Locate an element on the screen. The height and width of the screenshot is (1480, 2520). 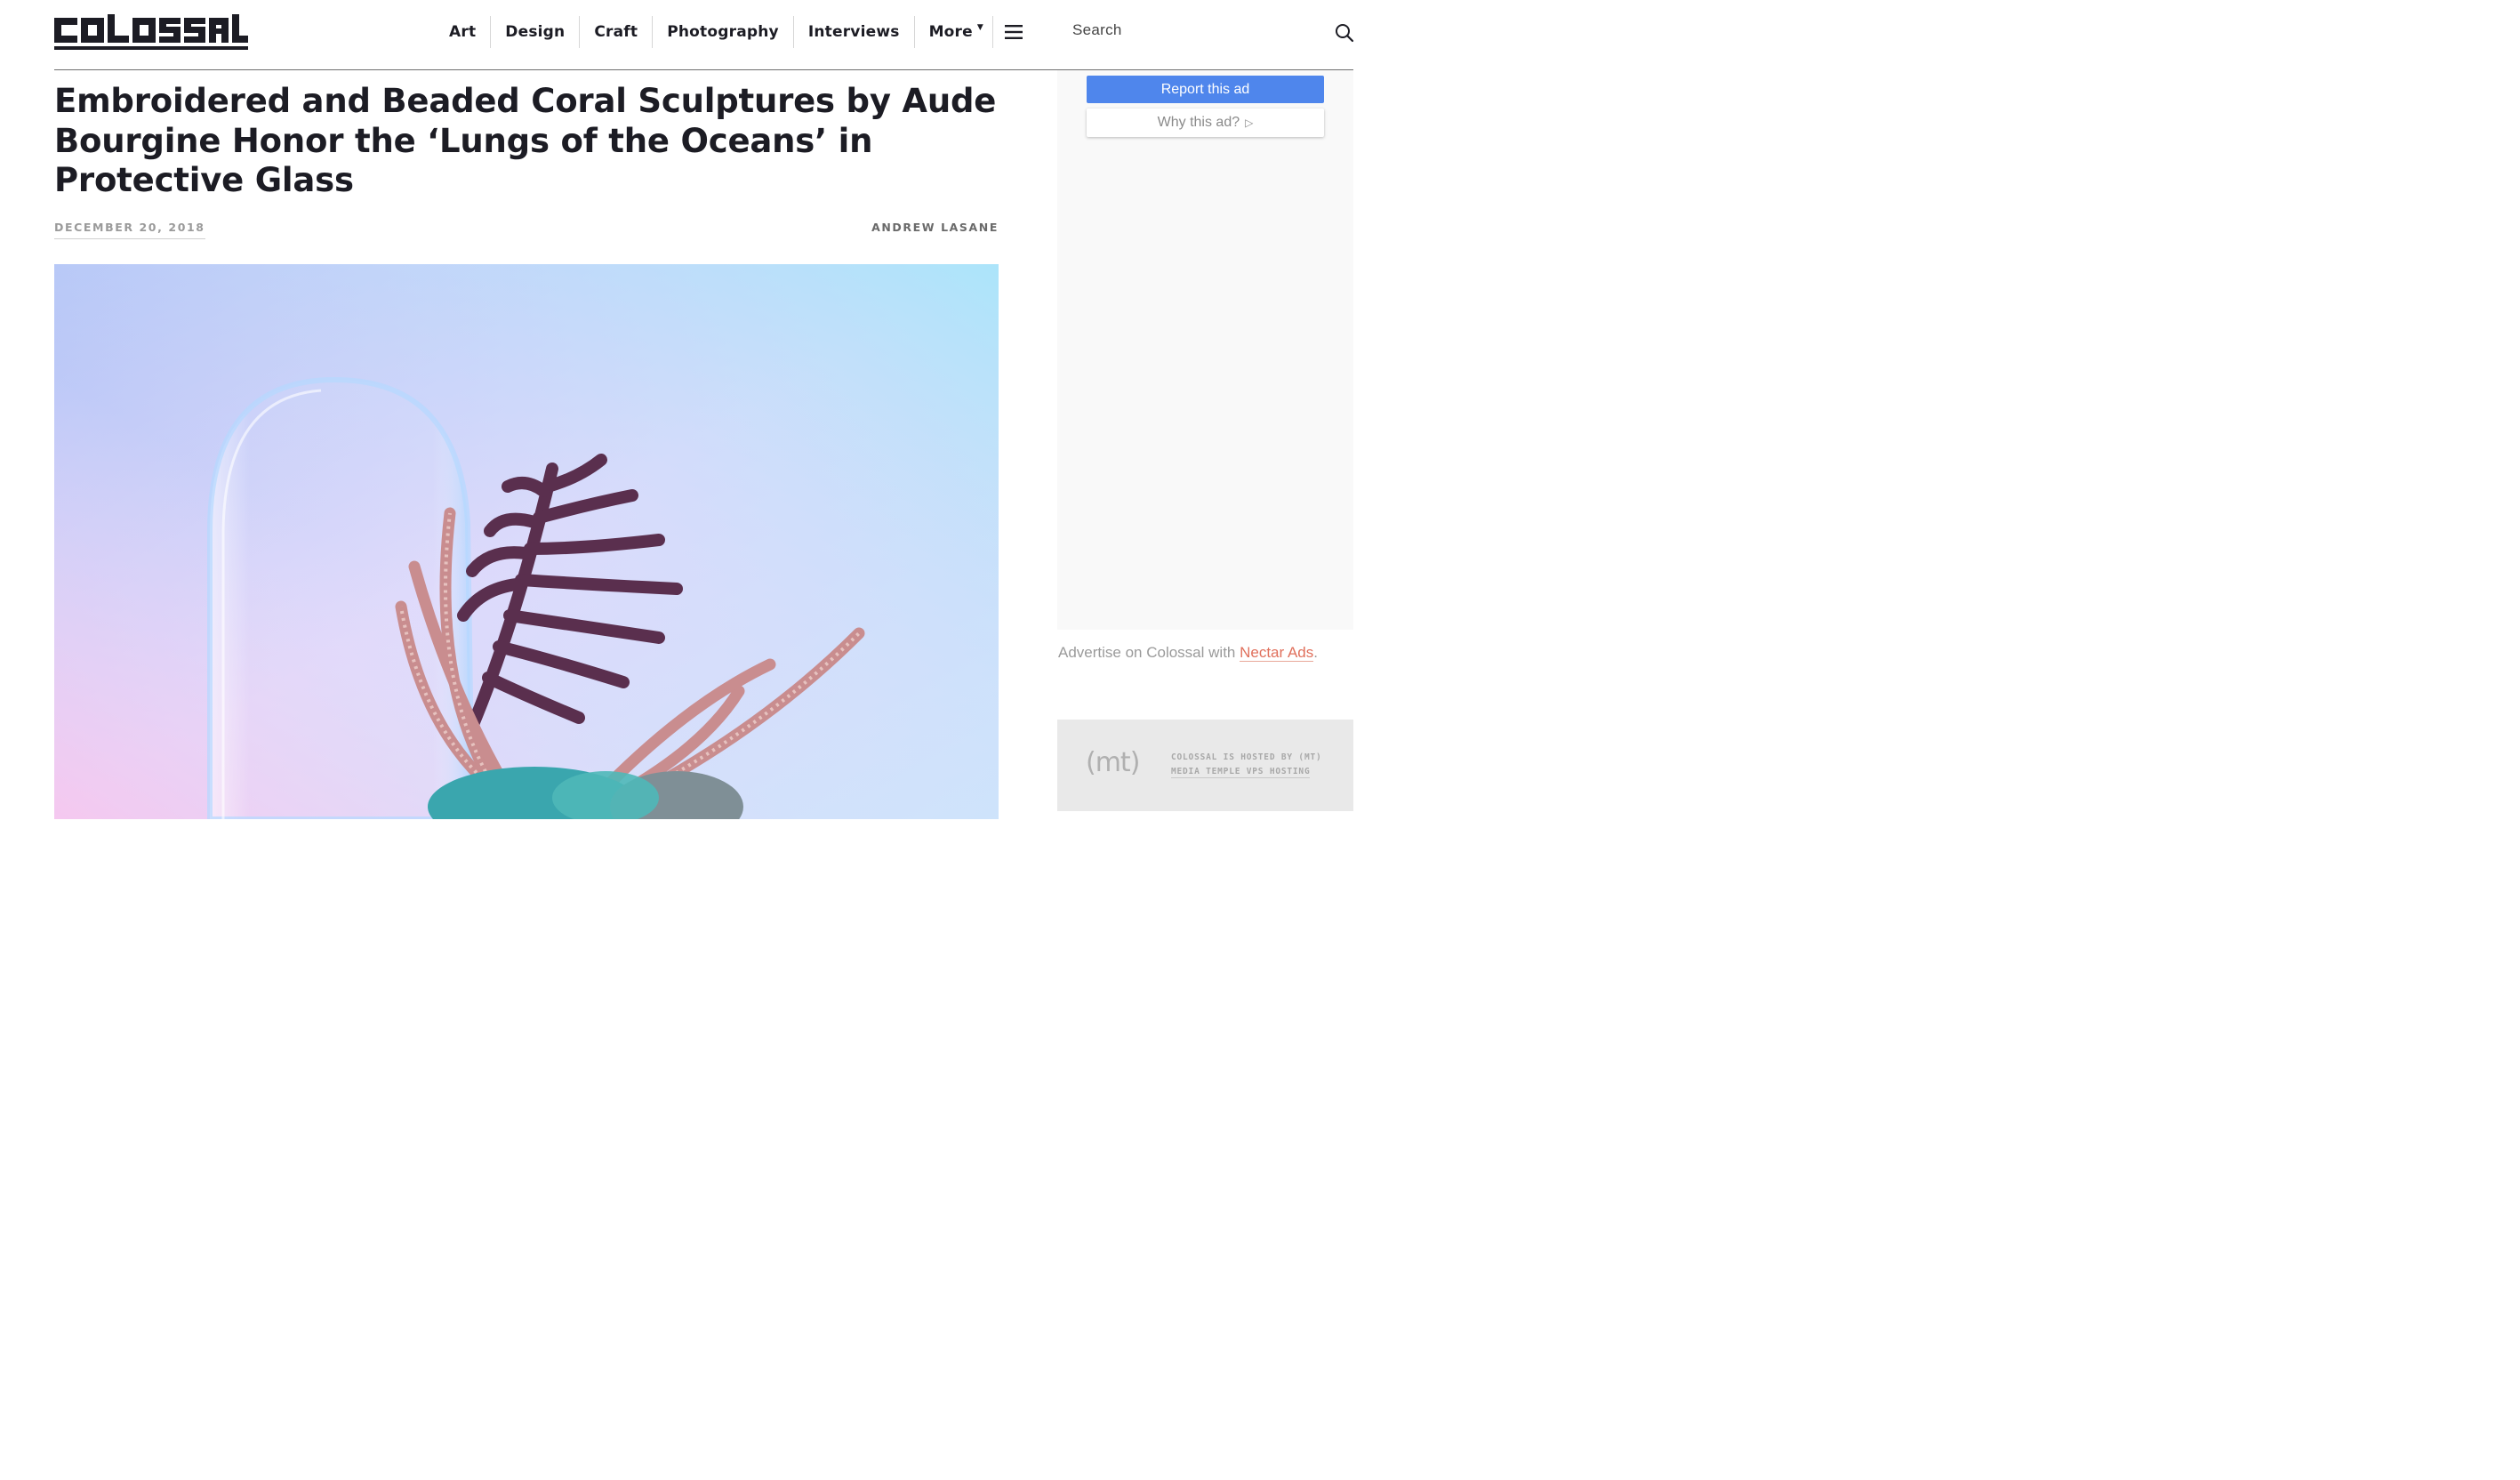
advertise-text: Advertise on Colossal with Nectar Ads. is located at coordinates (1188, 653).